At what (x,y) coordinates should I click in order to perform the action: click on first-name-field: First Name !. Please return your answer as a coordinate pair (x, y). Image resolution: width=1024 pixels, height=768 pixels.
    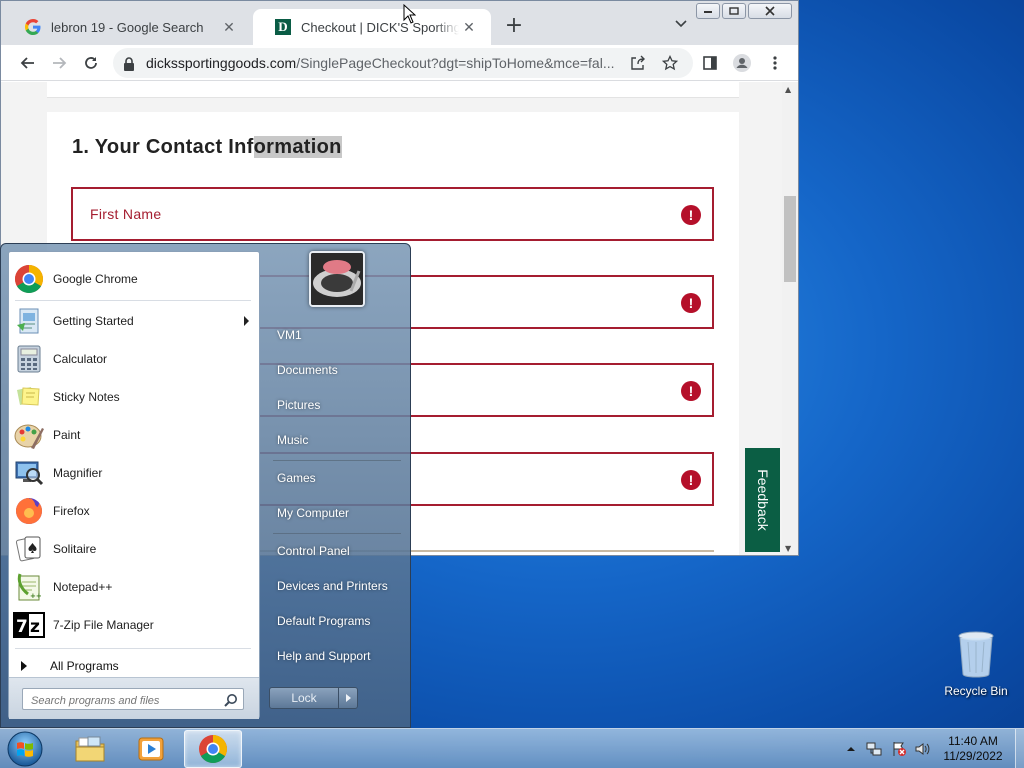
    Looking at the image, I should click on (392, 214).